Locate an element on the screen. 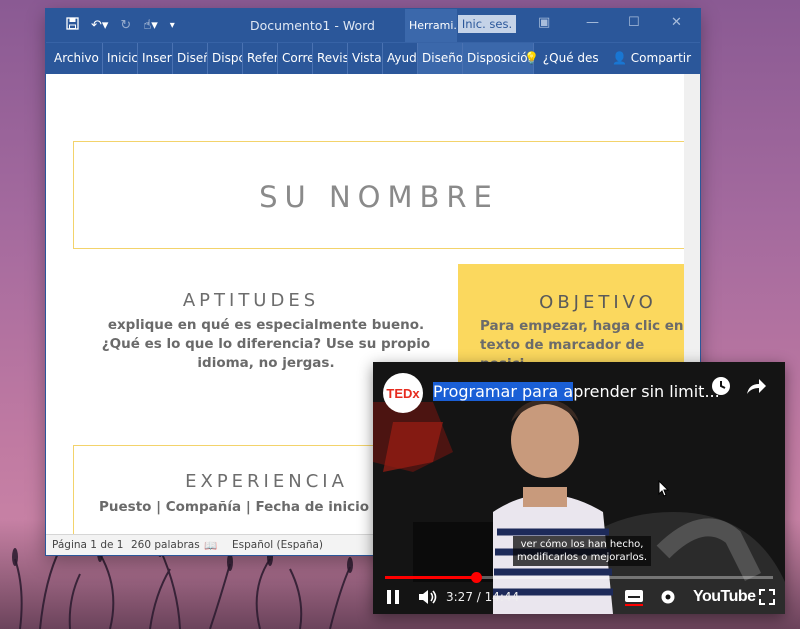 This screenshot has width=800, height=629. volume-icon is located at coordinates (428, 599).